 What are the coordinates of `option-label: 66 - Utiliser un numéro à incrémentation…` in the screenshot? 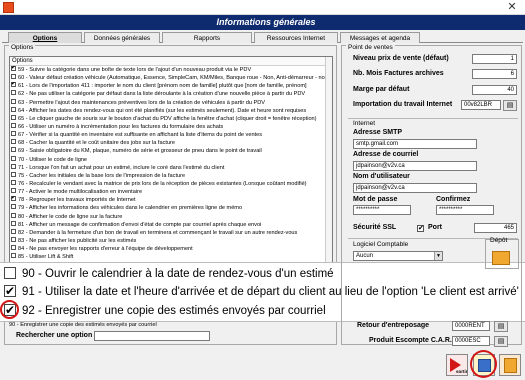 It's located at (121, 126).